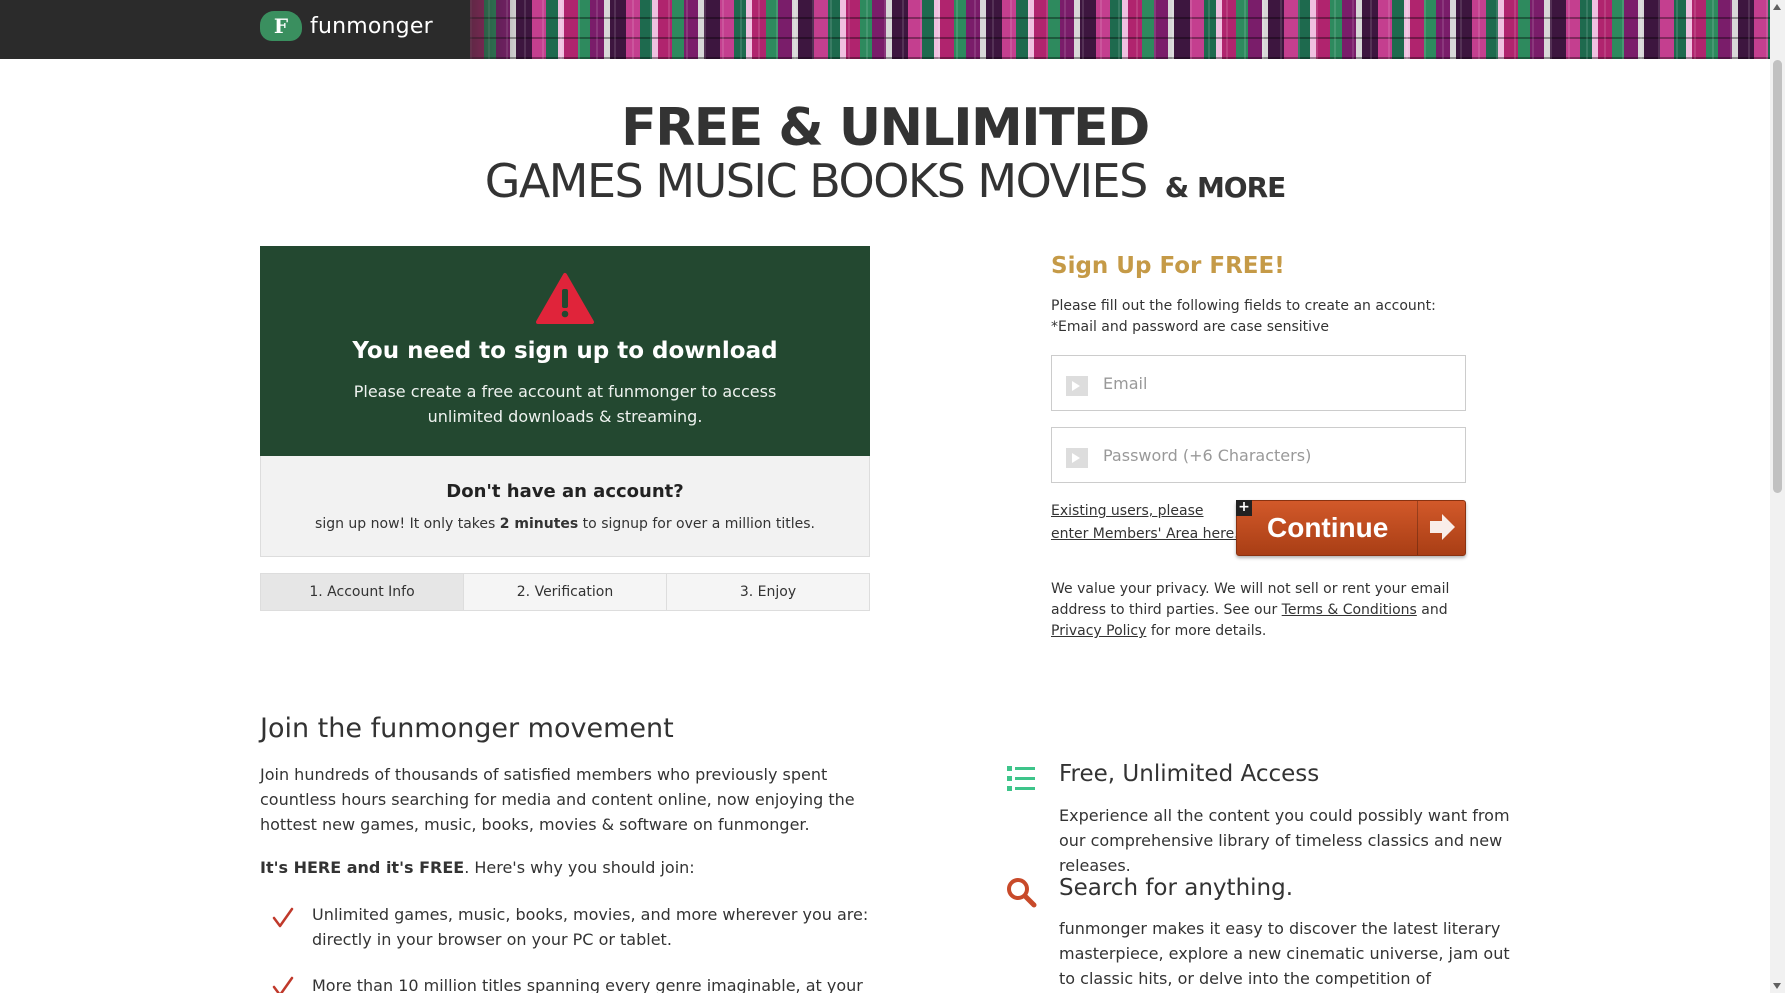 This screenshot has width=1785, height=993. I want to click on plus-icon: +, so click(1244, 508).